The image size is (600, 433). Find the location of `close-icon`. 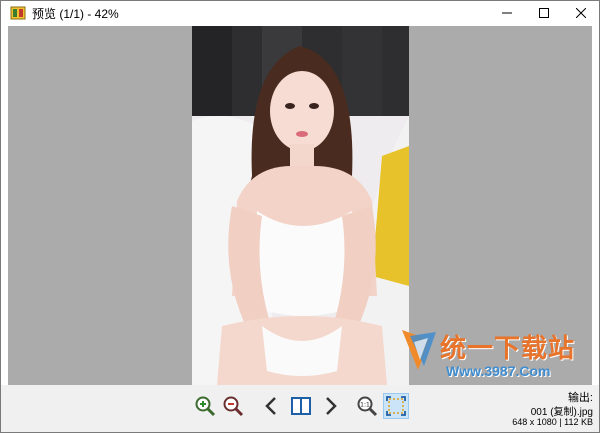

close-icon is located at coordinates (580, 13).